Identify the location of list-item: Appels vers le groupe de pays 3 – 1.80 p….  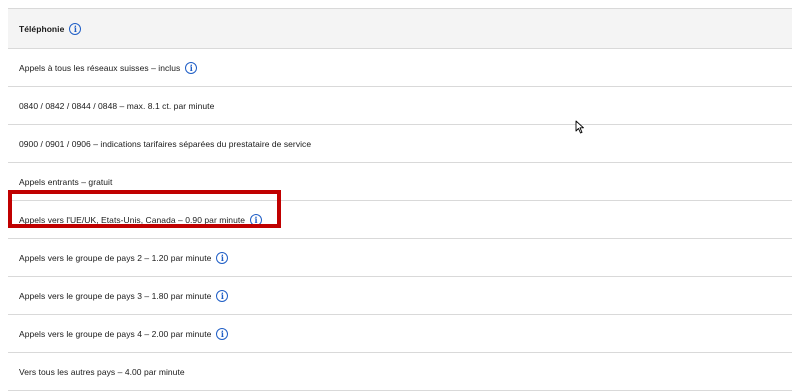
(400, 296).